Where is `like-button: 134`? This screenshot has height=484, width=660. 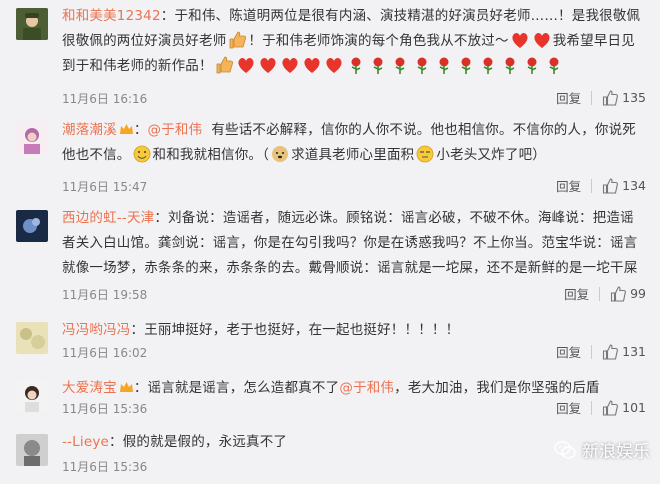
like-button: 134 is located at coordinates (624, 185).